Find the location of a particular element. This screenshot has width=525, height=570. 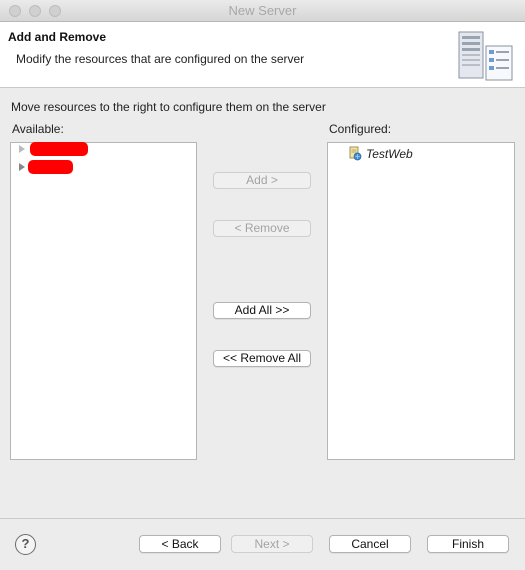

window-title: New Server is located at coordinates (262, 10).